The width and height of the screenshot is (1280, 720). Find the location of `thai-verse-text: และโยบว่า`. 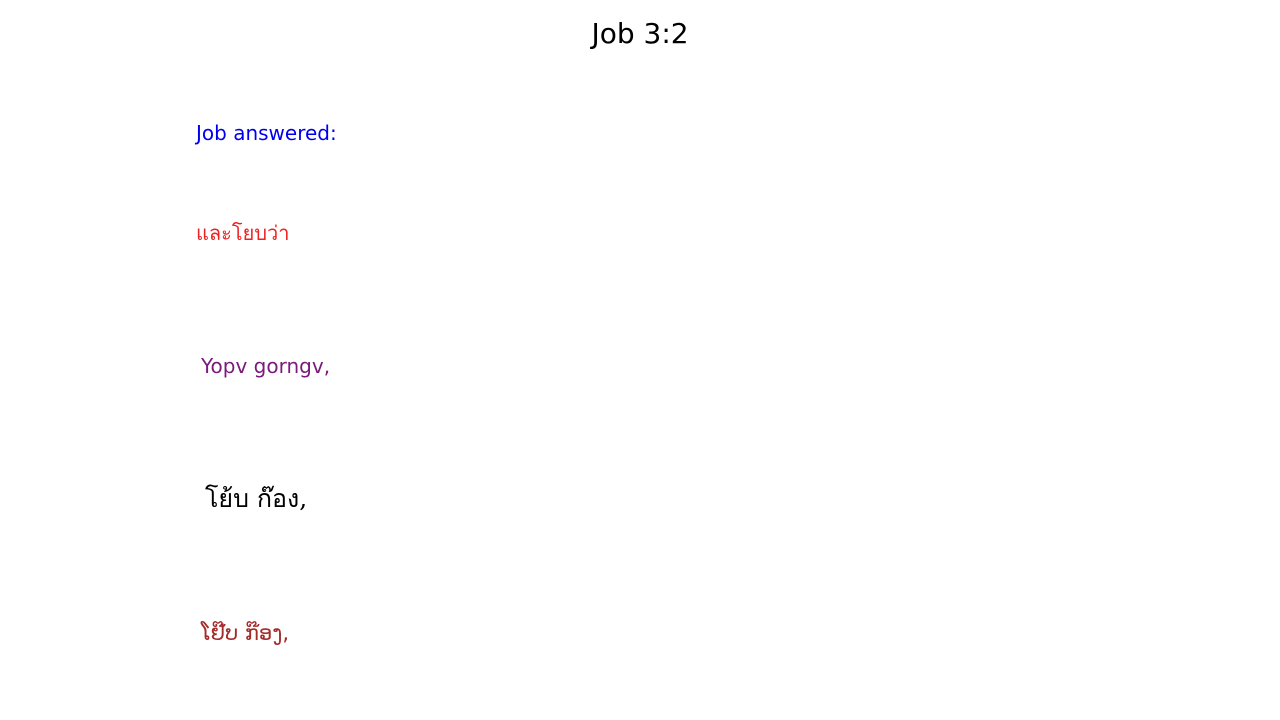

thai-verse-text: และโยบว่า is located at coordinates (243, 233).